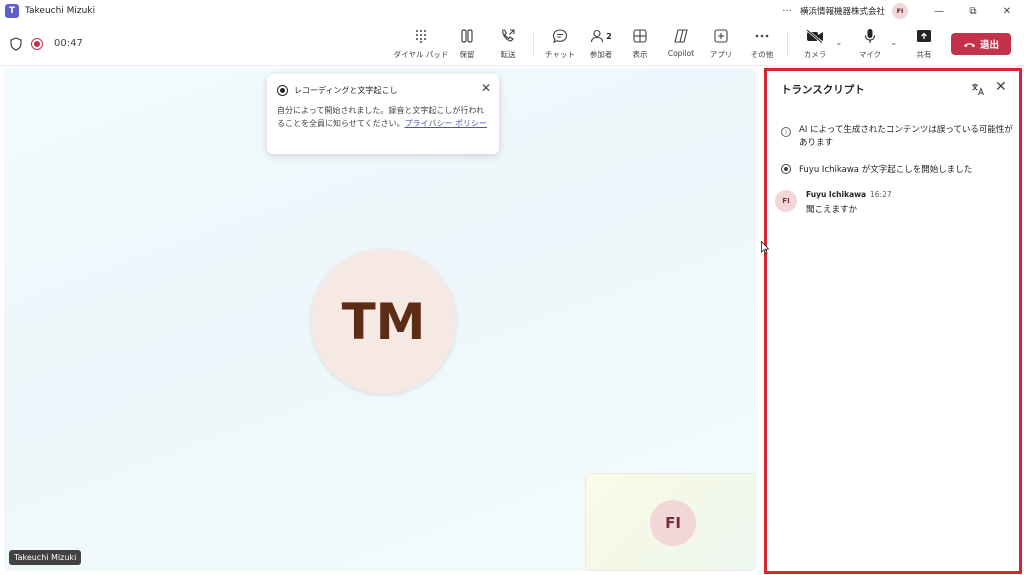 The image size is (1024, 575). I want to click on account-avatar: FI, so click(900, 11).